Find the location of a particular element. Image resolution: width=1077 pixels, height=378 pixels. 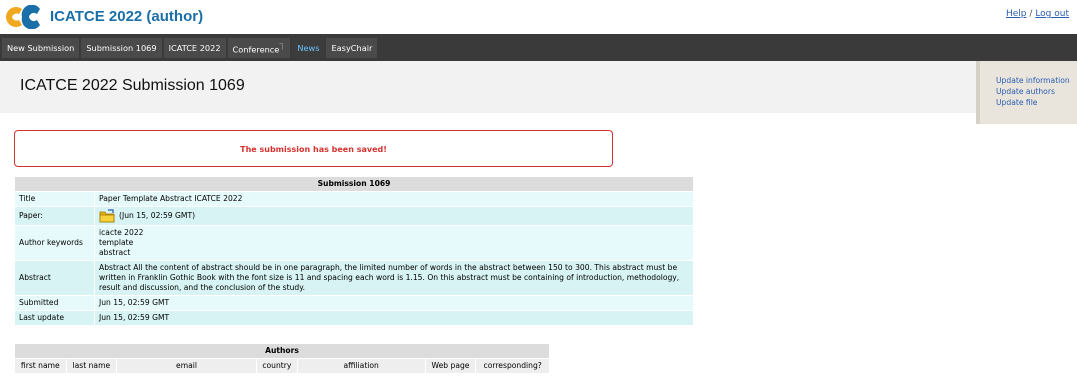

update-file-link: Update file is located at coordinates (1036, 102).